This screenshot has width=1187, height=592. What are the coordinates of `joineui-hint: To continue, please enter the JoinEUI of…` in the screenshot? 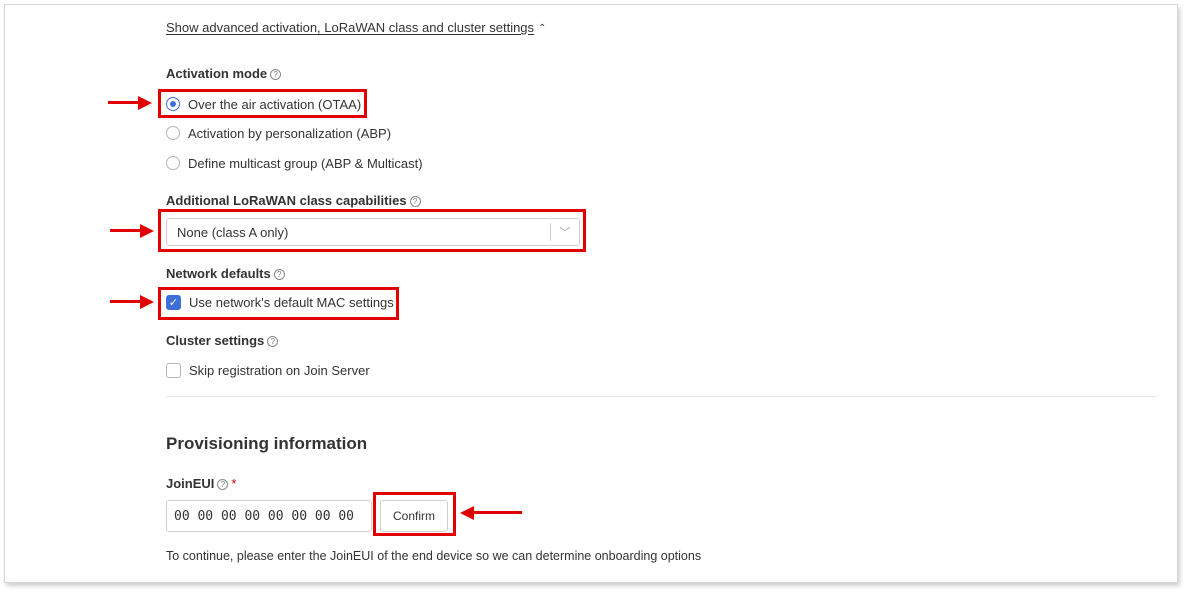 It's located at (434, 556).